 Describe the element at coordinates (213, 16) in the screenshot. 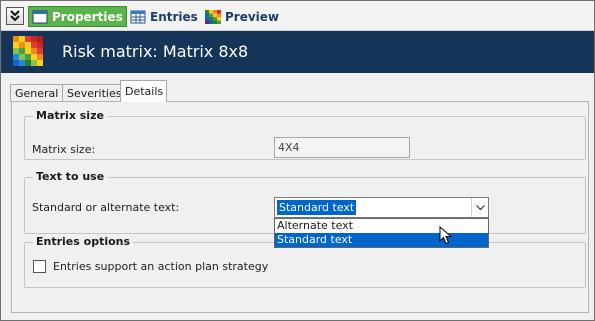

I see `matrix-icon` at that location.